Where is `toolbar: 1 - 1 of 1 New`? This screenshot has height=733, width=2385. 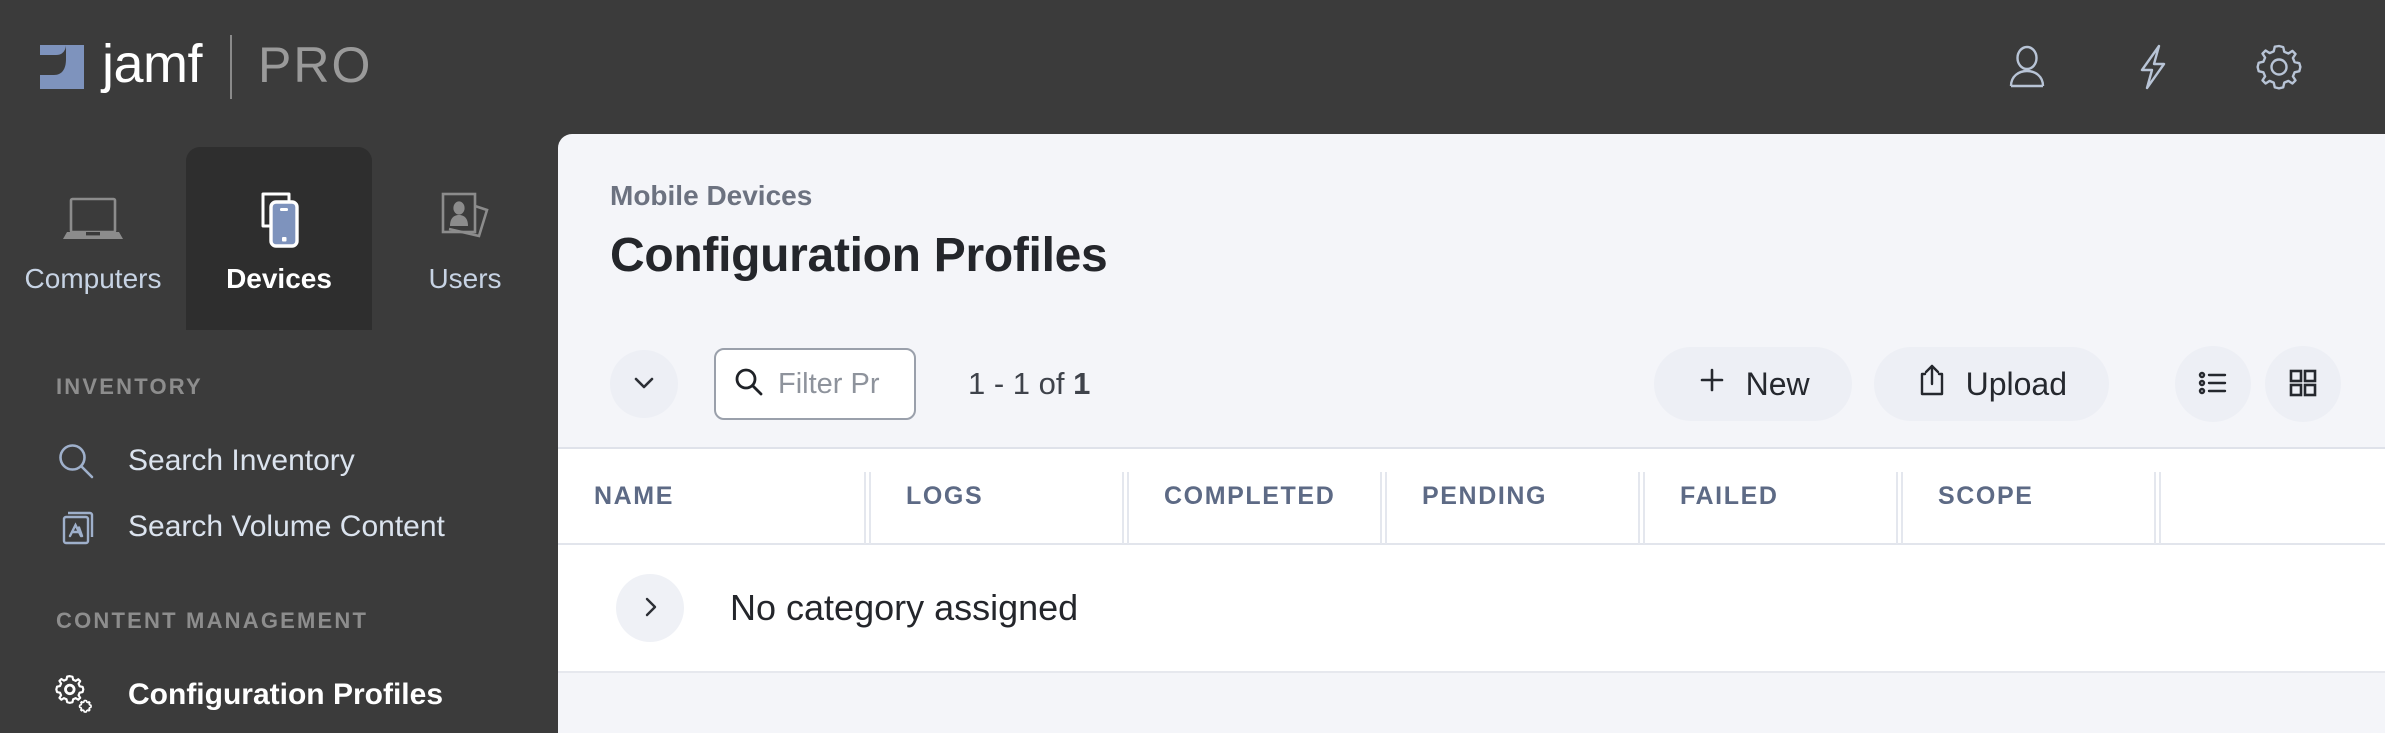 toolbar: 1 - 1 of 1 New is located at coordinates (1471, 385).